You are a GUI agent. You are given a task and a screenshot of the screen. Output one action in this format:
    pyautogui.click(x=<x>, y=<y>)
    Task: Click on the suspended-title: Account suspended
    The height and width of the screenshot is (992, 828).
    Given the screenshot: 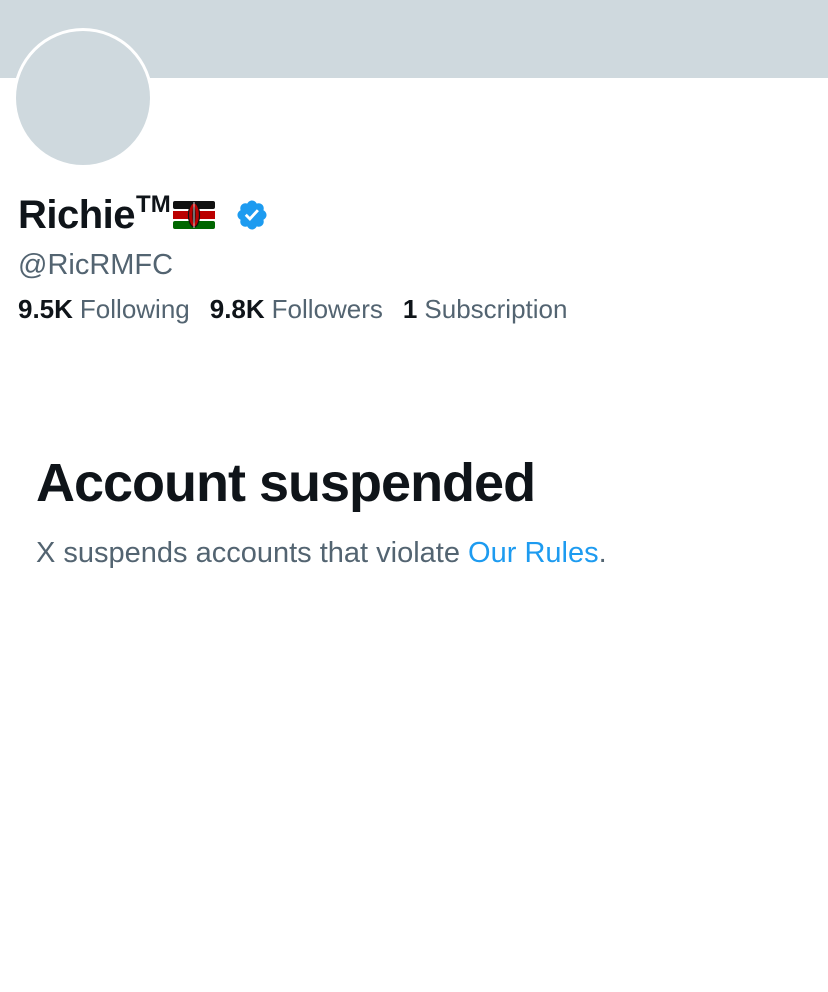 What is the action you would take?
    pyautogui.click(x=286, y=483)
    